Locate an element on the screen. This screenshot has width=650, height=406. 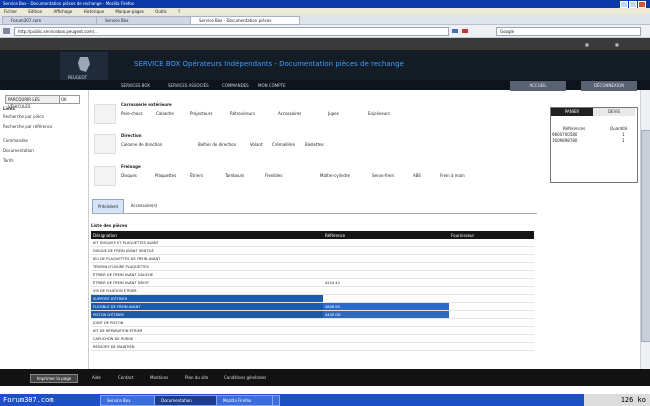
taskbar-item: Service Box is located at coordinates (128, 400).